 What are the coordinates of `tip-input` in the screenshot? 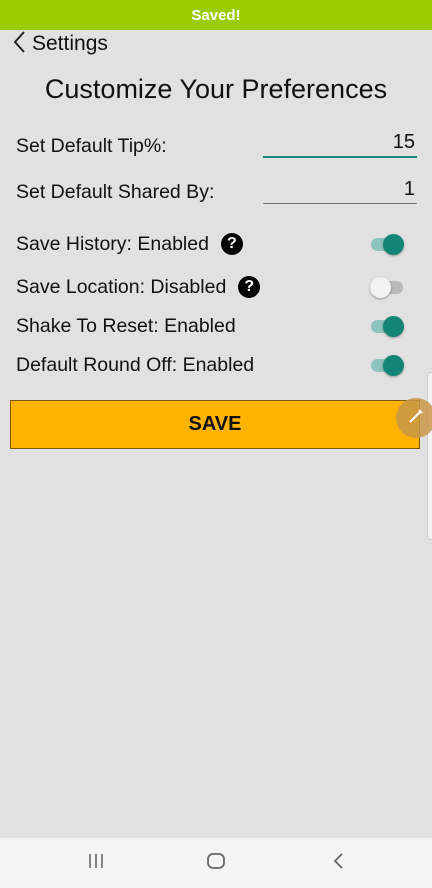 It's located at (340, 142).